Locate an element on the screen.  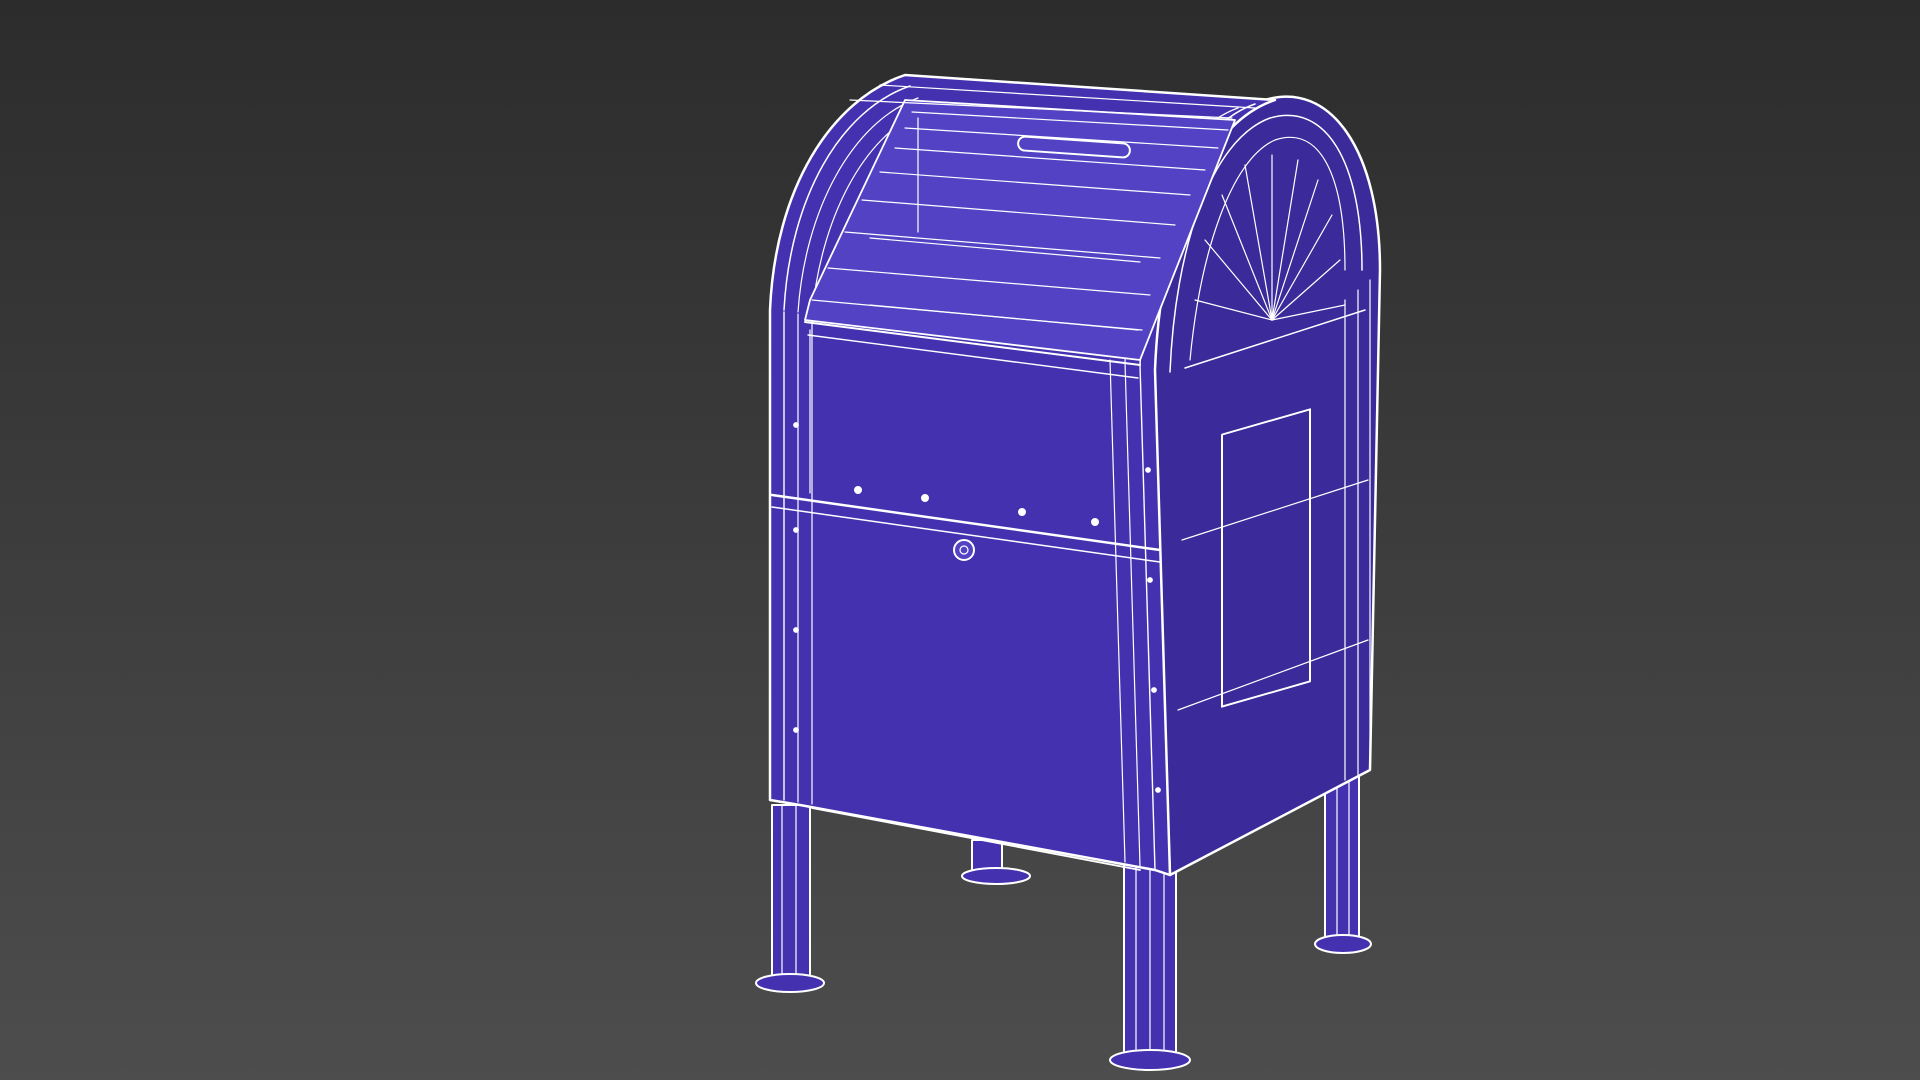
leg-front-right is located at coordinates (1150, 966).